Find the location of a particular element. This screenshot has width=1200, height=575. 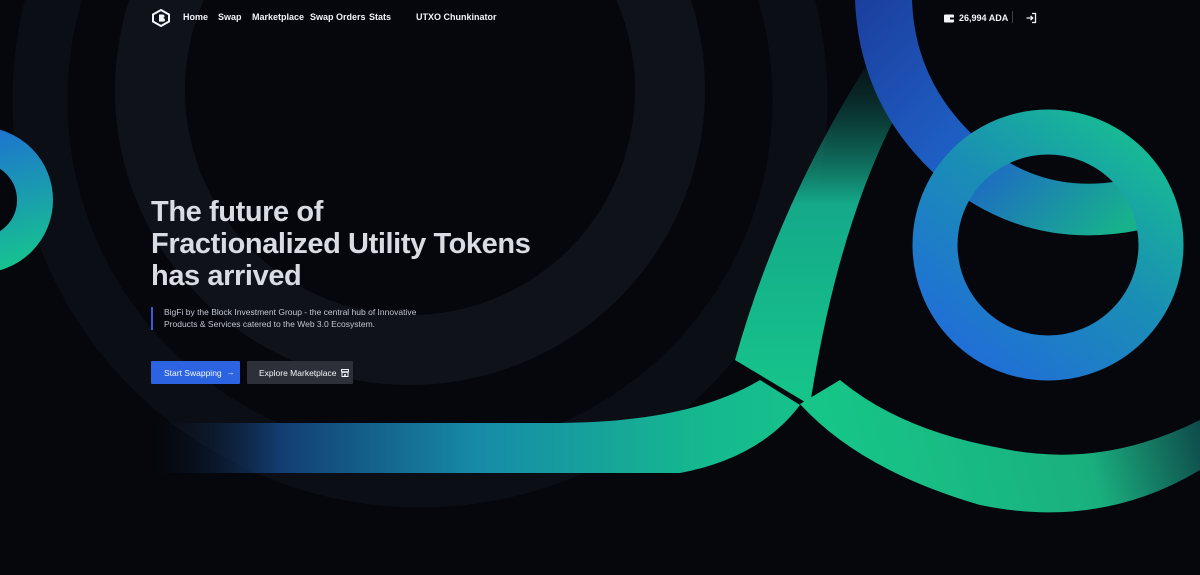

start-swapping-label: Start Swapping is located at coordinates (193, 372).